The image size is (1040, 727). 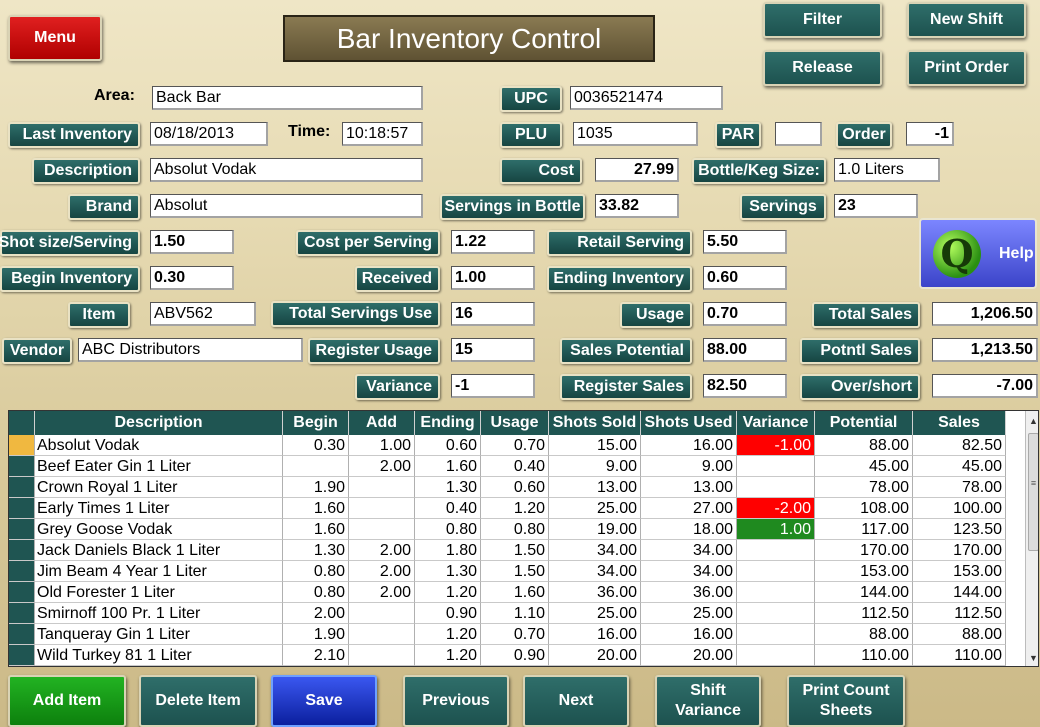 What do you see at coordinates (382, 134) in the screenshot?
I see `time-field: 10:18:57` at bounding box center [382, 134].